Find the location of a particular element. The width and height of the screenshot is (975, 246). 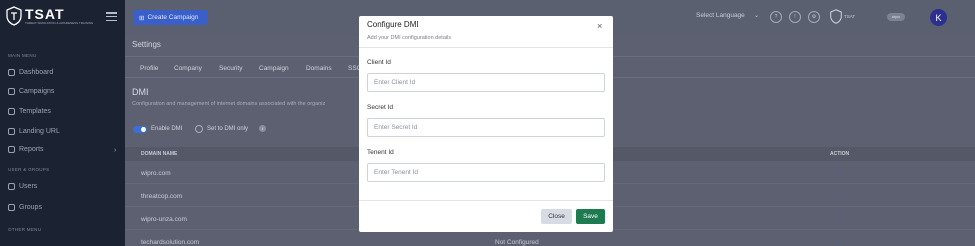

dmi-only-checkbox is located at coordinates (199, 129).